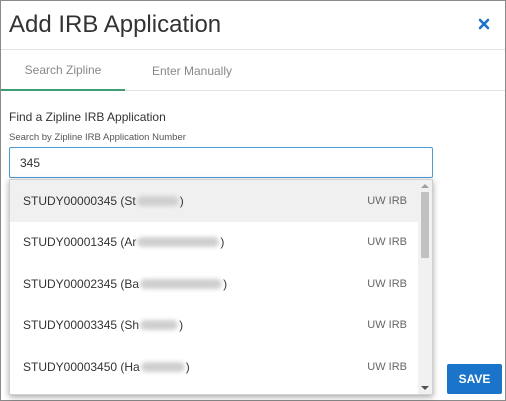 The height and width of the screenshot is (401, 506). Describe the element at coordinates (115, 24) in the screenshot. I see `dialog-title: Add IRB Application` at that location.